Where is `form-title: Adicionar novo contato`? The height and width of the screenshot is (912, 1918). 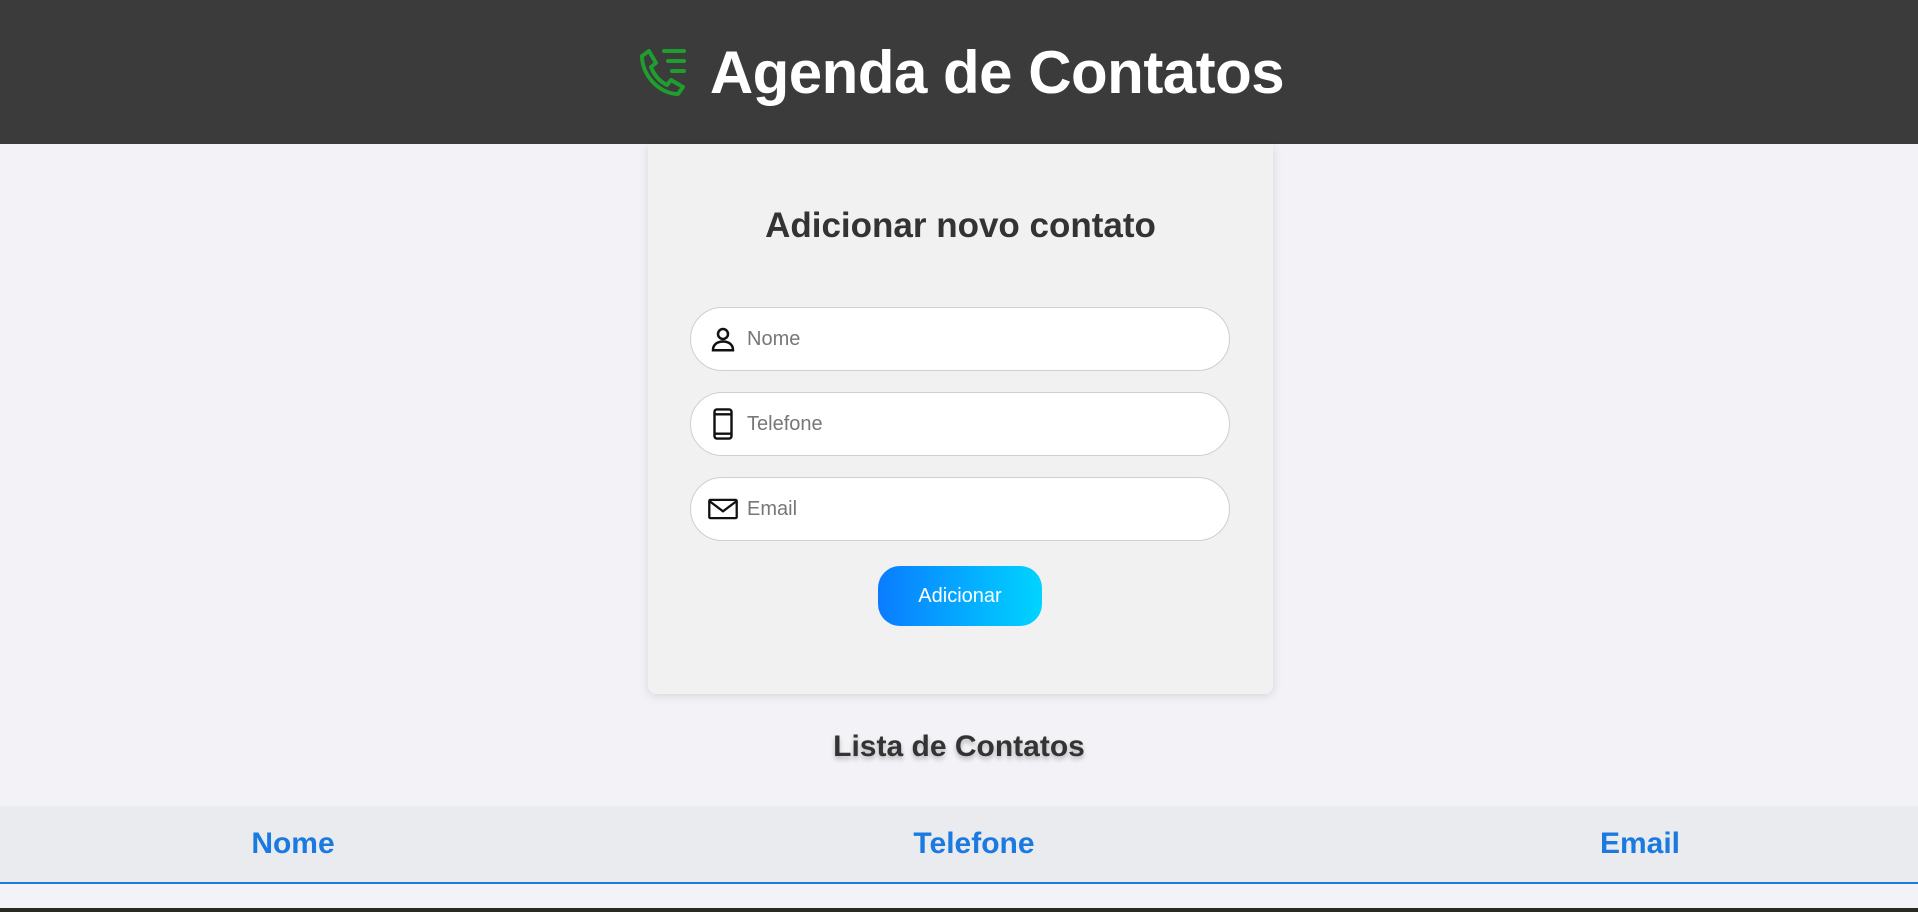 form-title: Adicionar novo contato is located at coordinates (960, 225).